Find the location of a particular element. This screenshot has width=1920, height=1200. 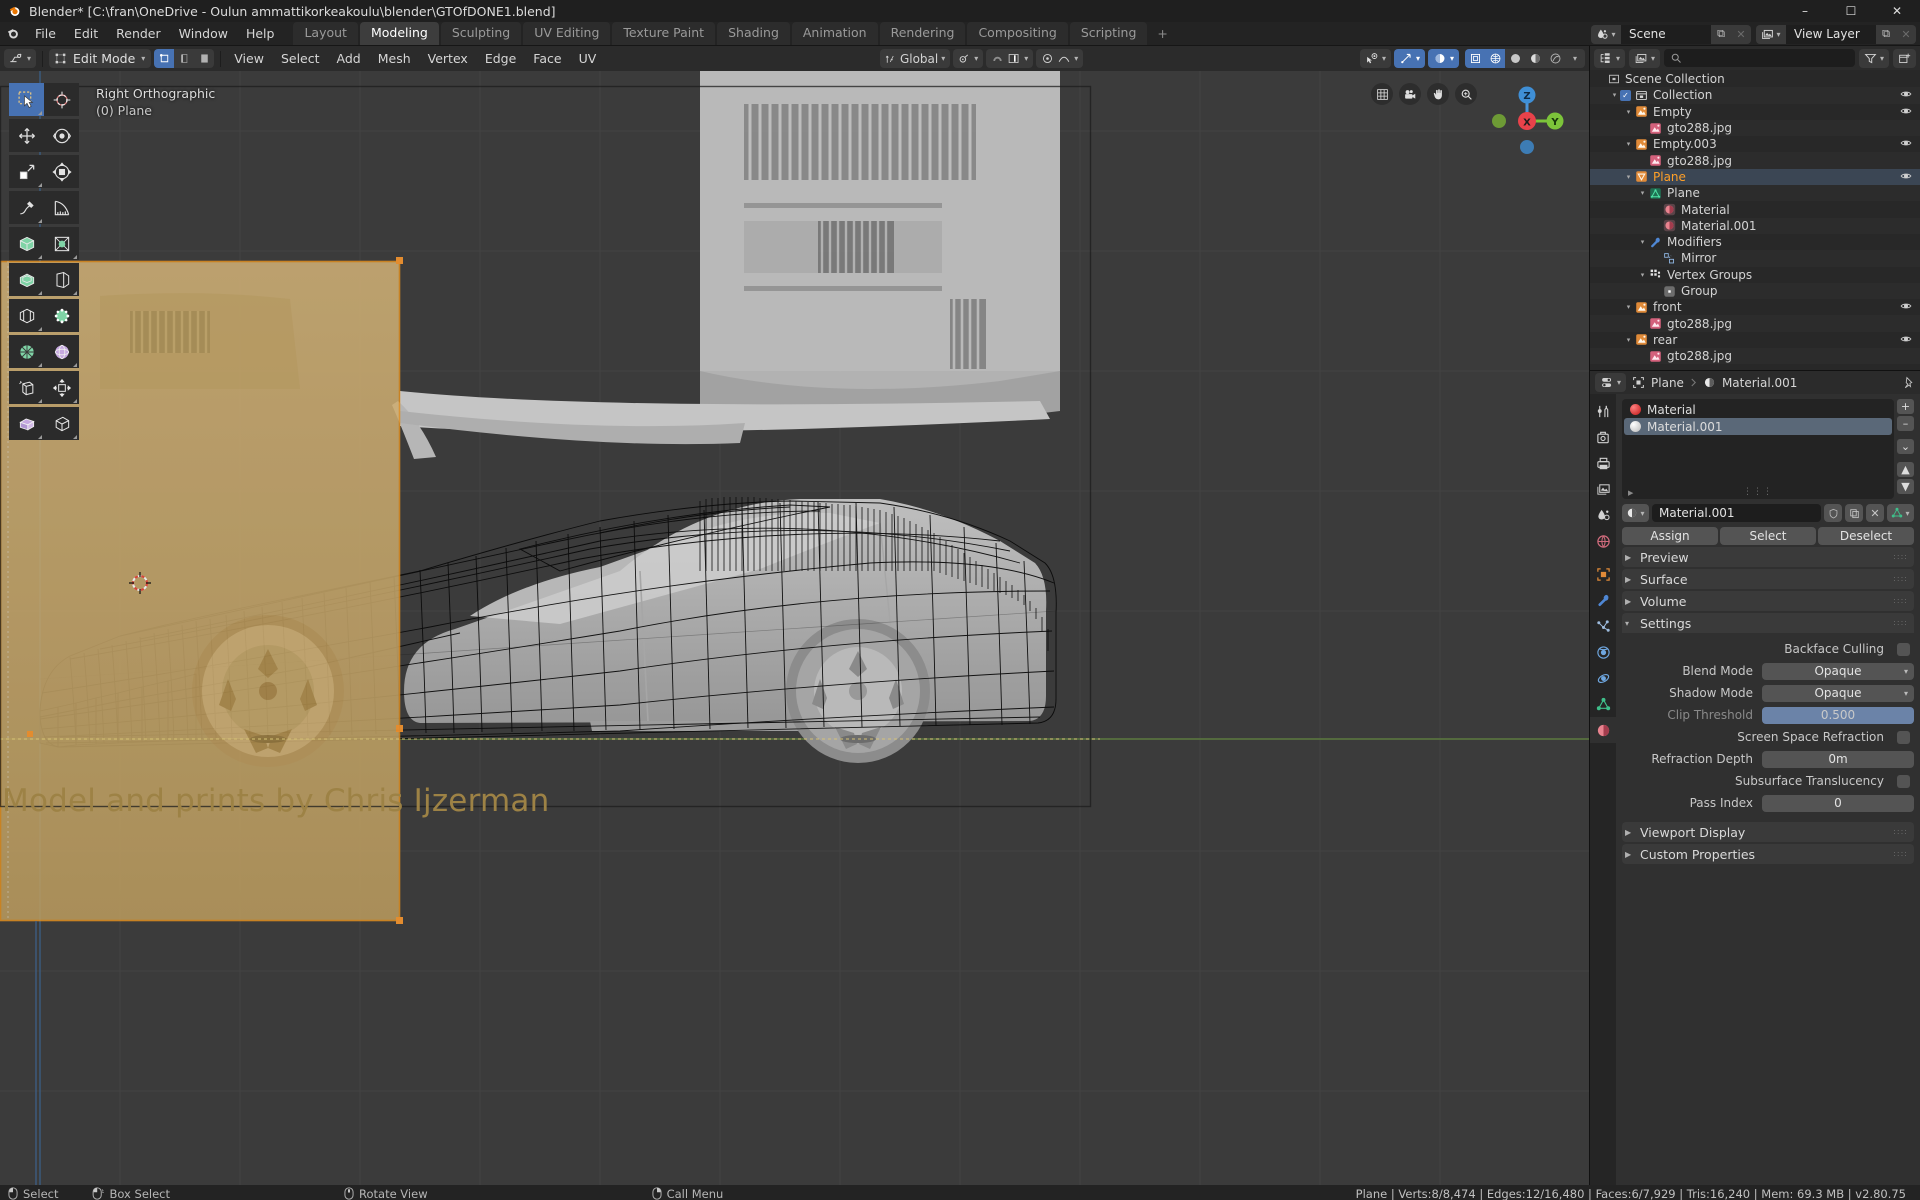

view-layer-tab is located at coordinates (1603, 489).